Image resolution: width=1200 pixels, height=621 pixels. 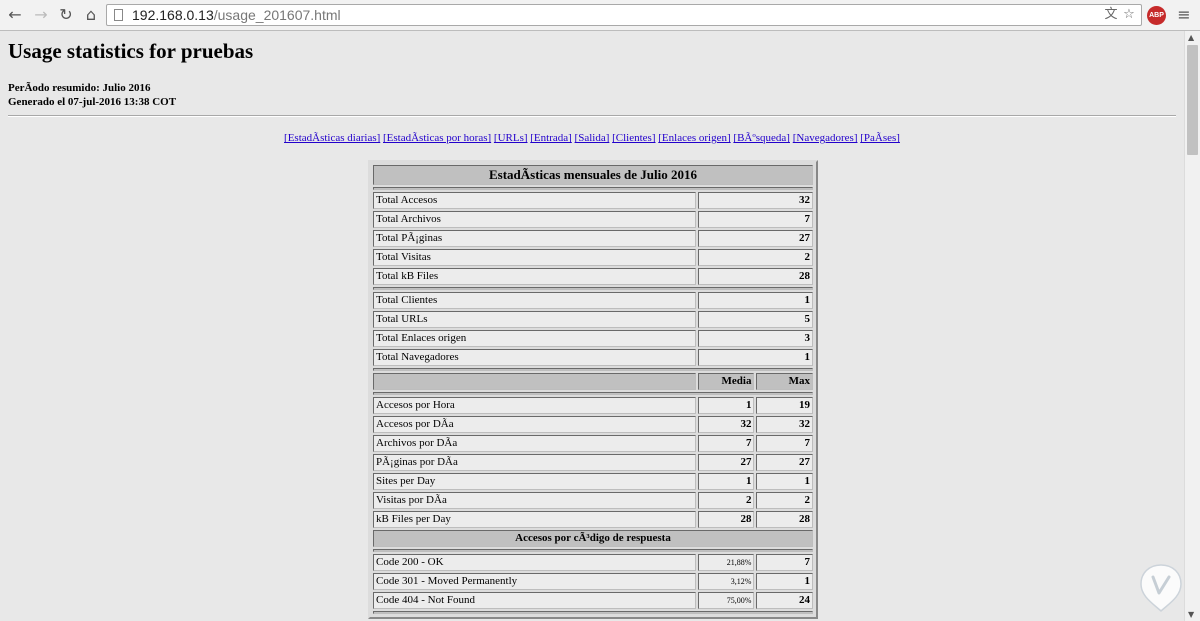 I want to click on row-max: 27, so click(x=784, y=462).